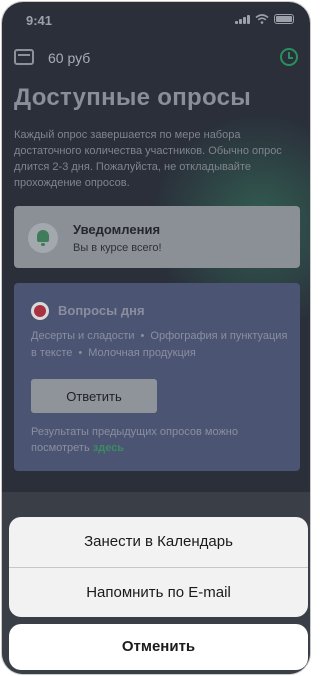 The image size is (320, 676). What do you see at coordinates (24, 57) in the screenshot?
I see `wallet-icon` at bounding box center [24, 57].